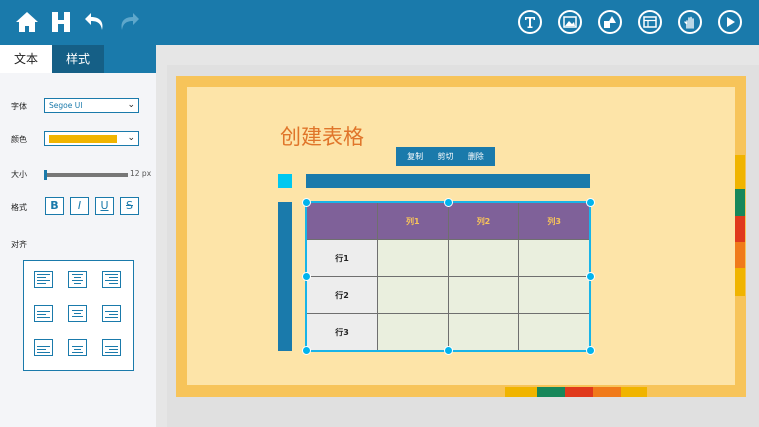 The height and width of the screenshot is (427, 759). Describe the element at coordinates (43, 347) in the screenshot. I see `align-bottom-left-button` at that location.